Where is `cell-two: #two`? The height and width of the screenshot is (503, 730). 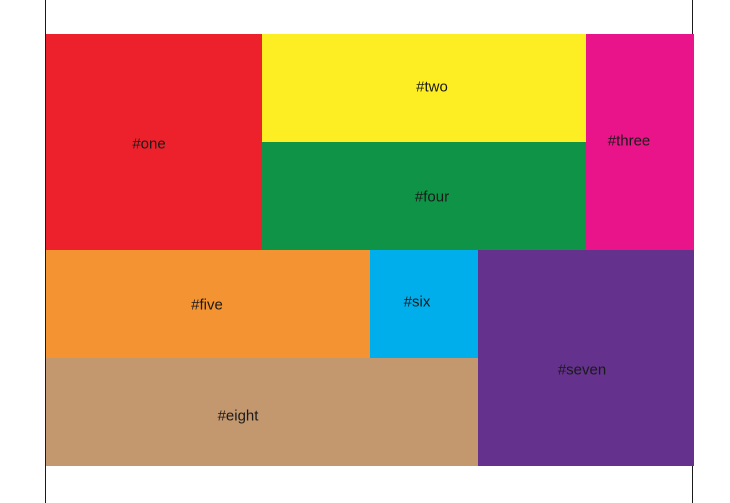
cell-two: #two is located at coordinates (424, 88).